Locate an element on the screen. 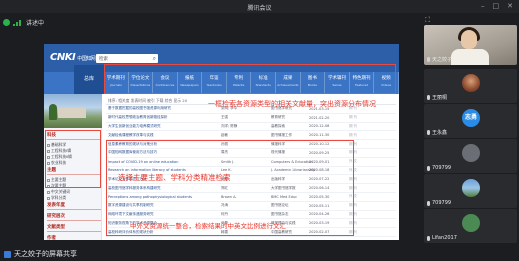 This screenshot has height=261, width=519. result-date: 2021-02-20 is located at coordinates (319, 117).